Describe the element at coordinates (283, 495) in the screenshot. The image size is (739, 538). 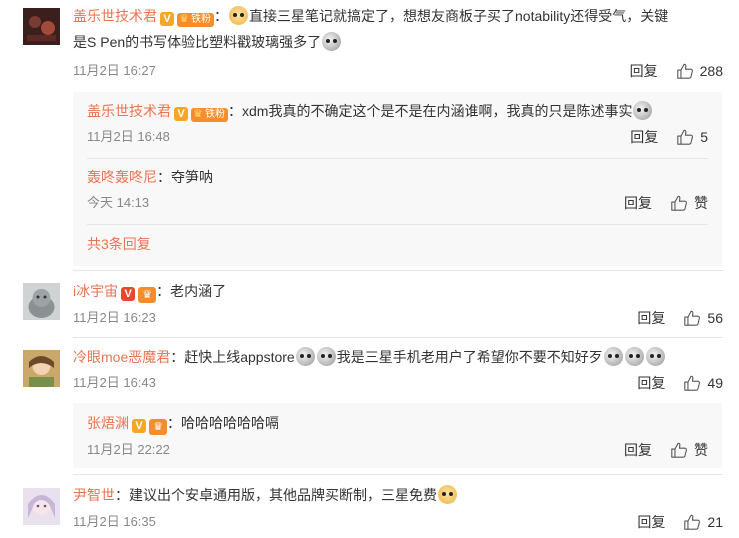
I see `comment-body: 建议出个安卓通用版，其他品牌买断制，三星免费` at that location.